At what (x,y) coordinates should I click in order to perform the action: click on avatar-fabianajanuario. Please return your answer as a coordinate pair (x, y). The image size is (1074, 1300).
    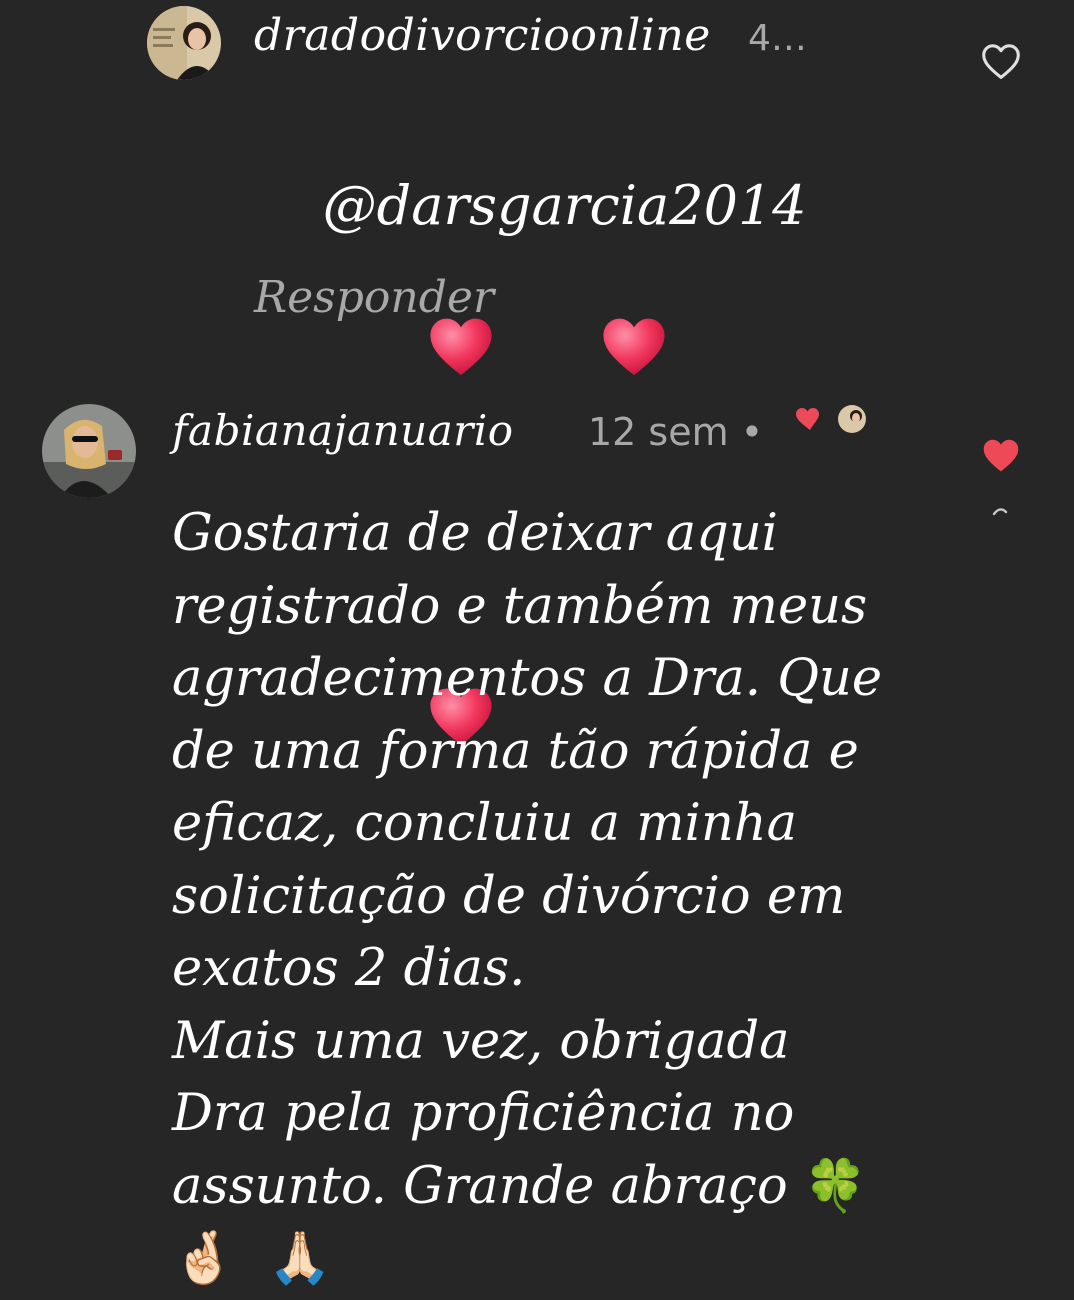
    Looking at the image, I should click on (89, 451).